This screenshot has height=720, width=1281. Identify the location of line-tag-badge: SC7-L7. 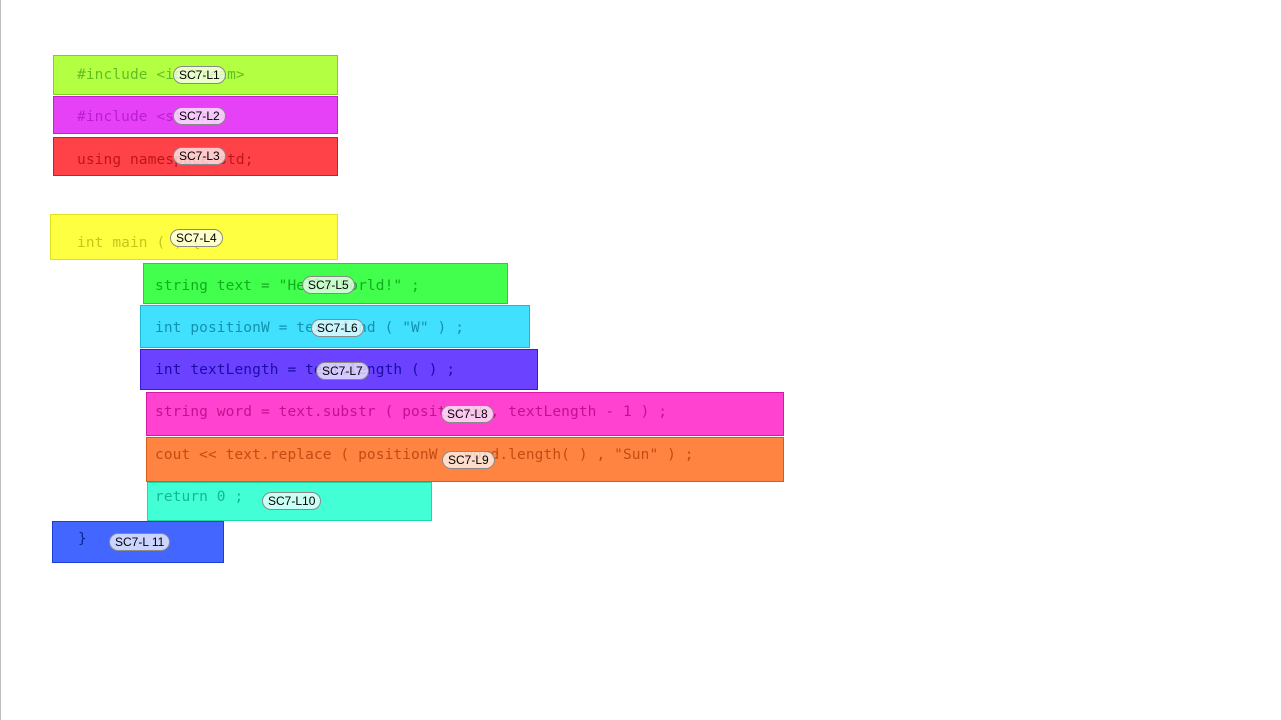
(342, 371).